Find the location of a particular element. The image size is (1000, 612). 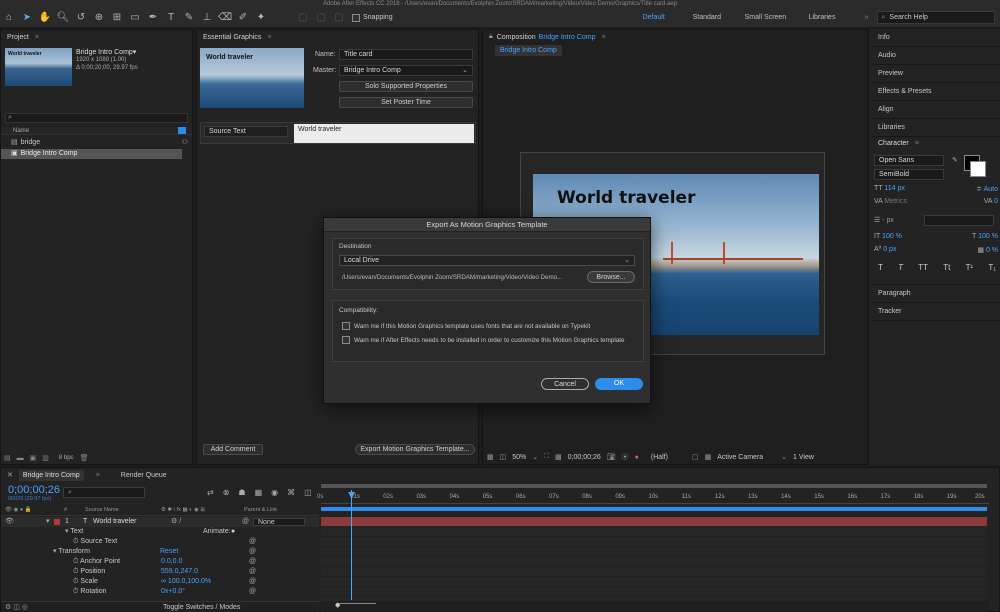

mask-icon: ◫ is located at coordinates (503, 457).